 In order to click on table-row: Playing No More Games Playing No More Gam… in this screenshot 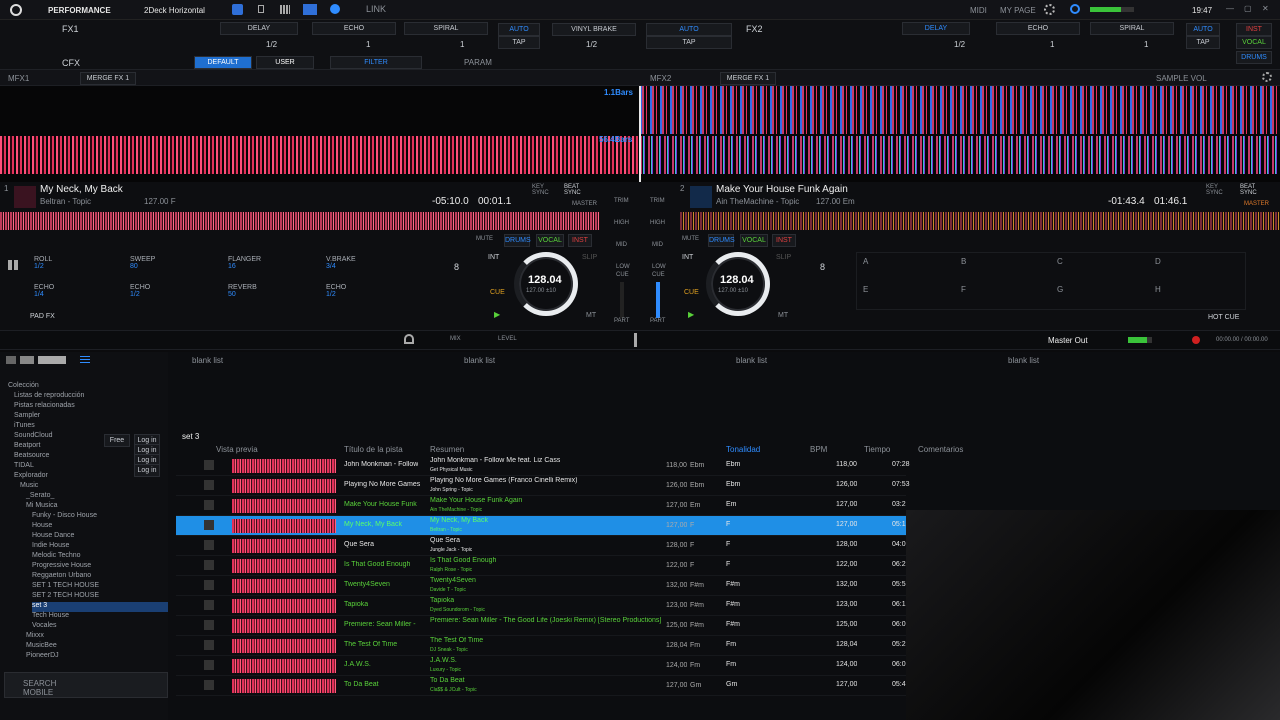, I will do `click(543, 486)`.